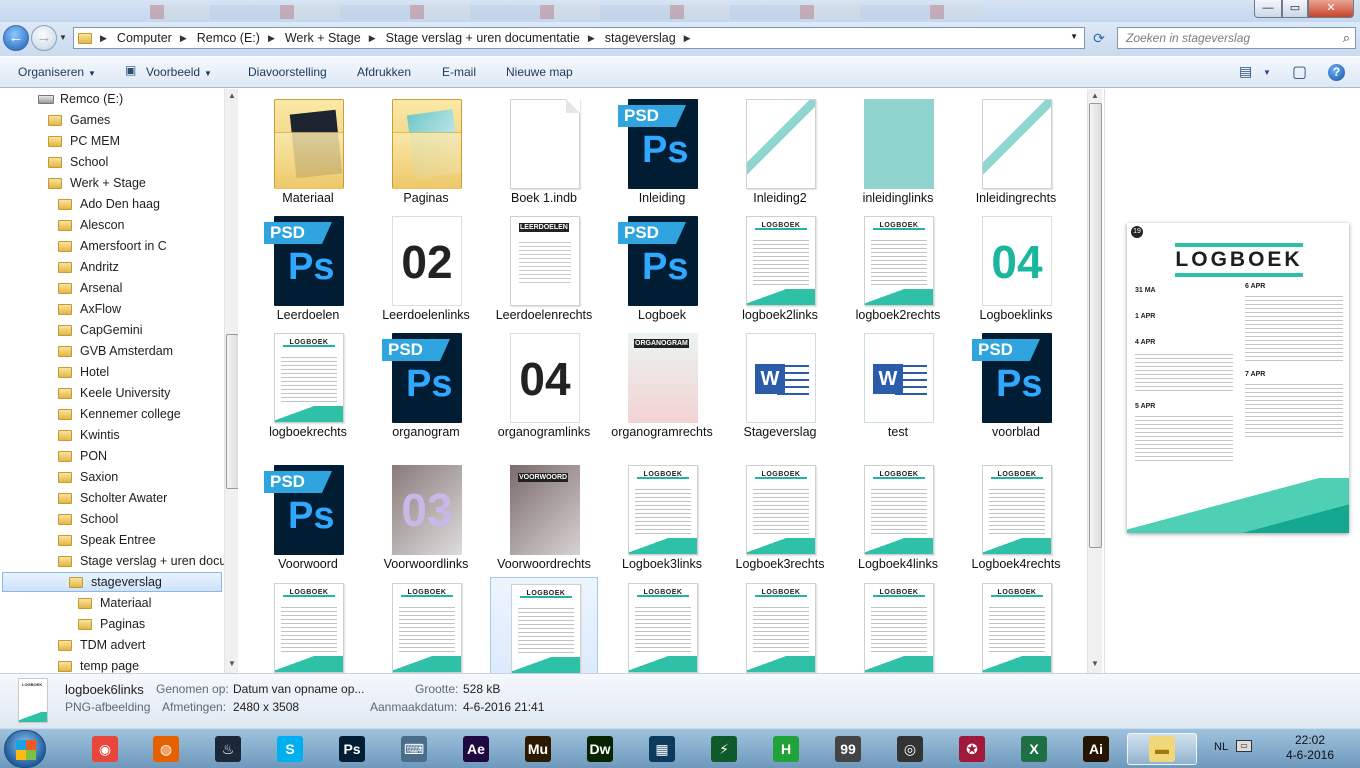  I want to click on file-item: LOGBOEK Logboek3rechts, so click(780, 517).